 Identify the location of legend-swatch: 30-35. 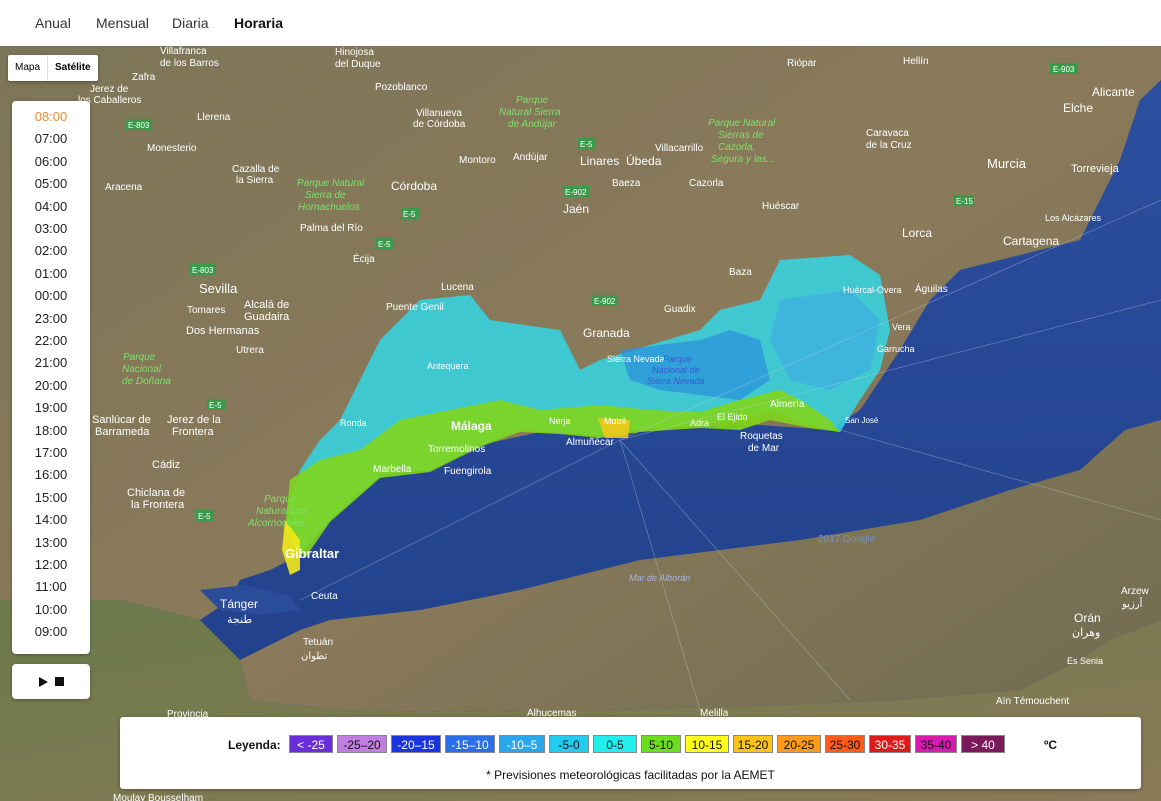
(890, 744).